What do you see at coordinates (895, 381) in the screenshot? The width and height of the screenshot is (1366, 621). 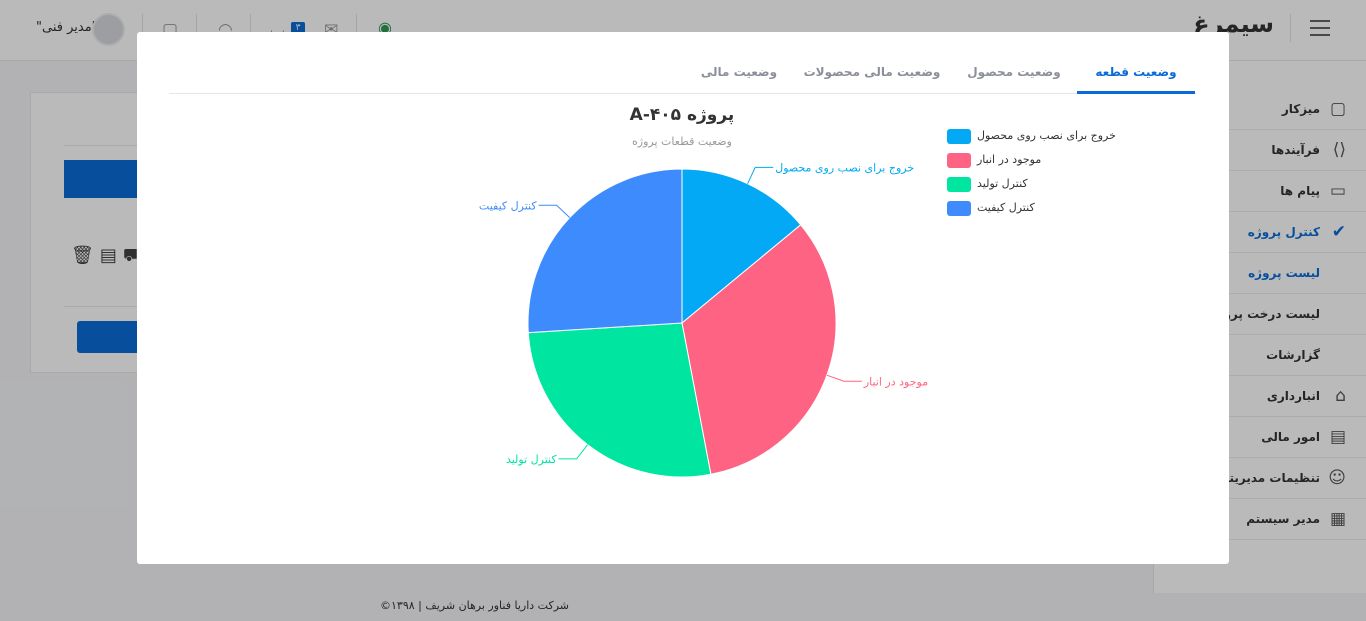 I see `slice-label: موجود در انبار` at bounding box center [895, 381].